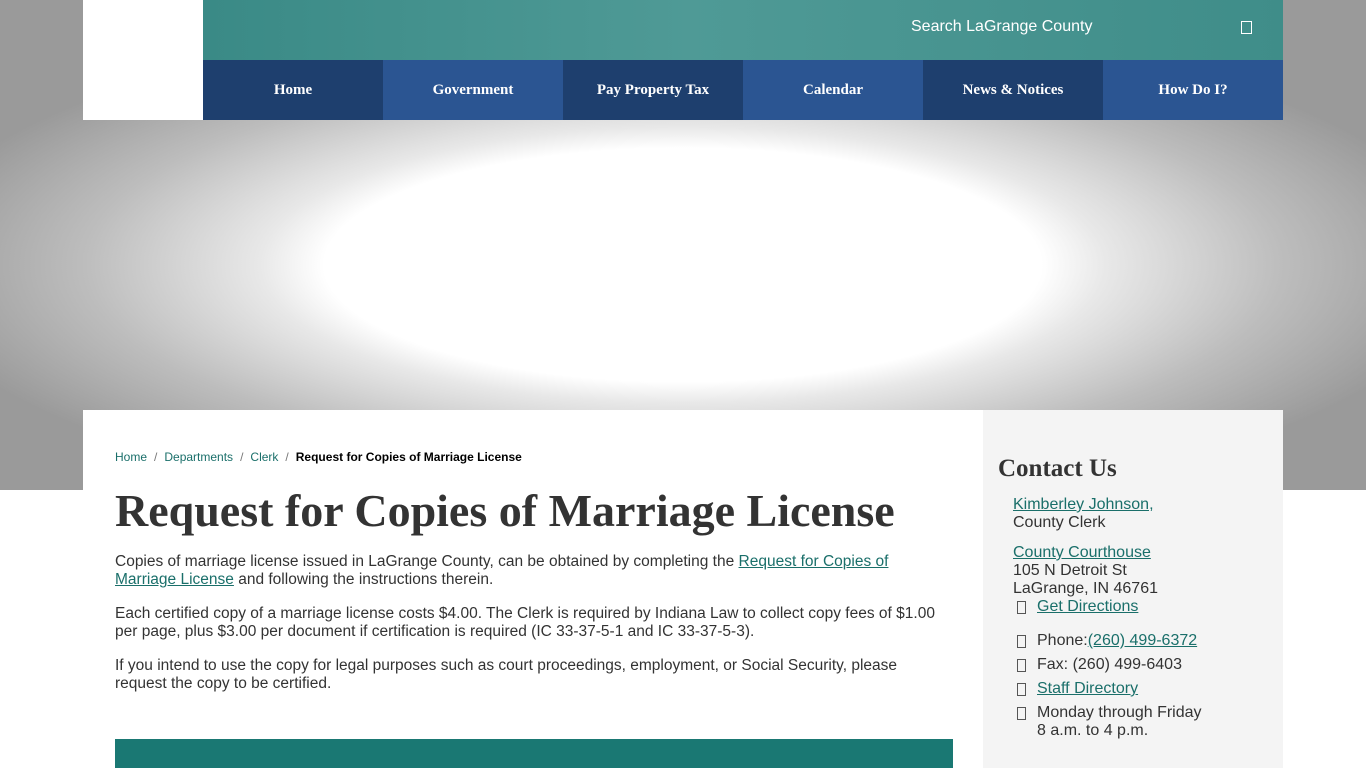 Image resolution: width=1366 pixels, height=768 pixels. Describe the element at coordinates (473, 90) in the screenshot. I see `nav-item-government: Government` at that location.